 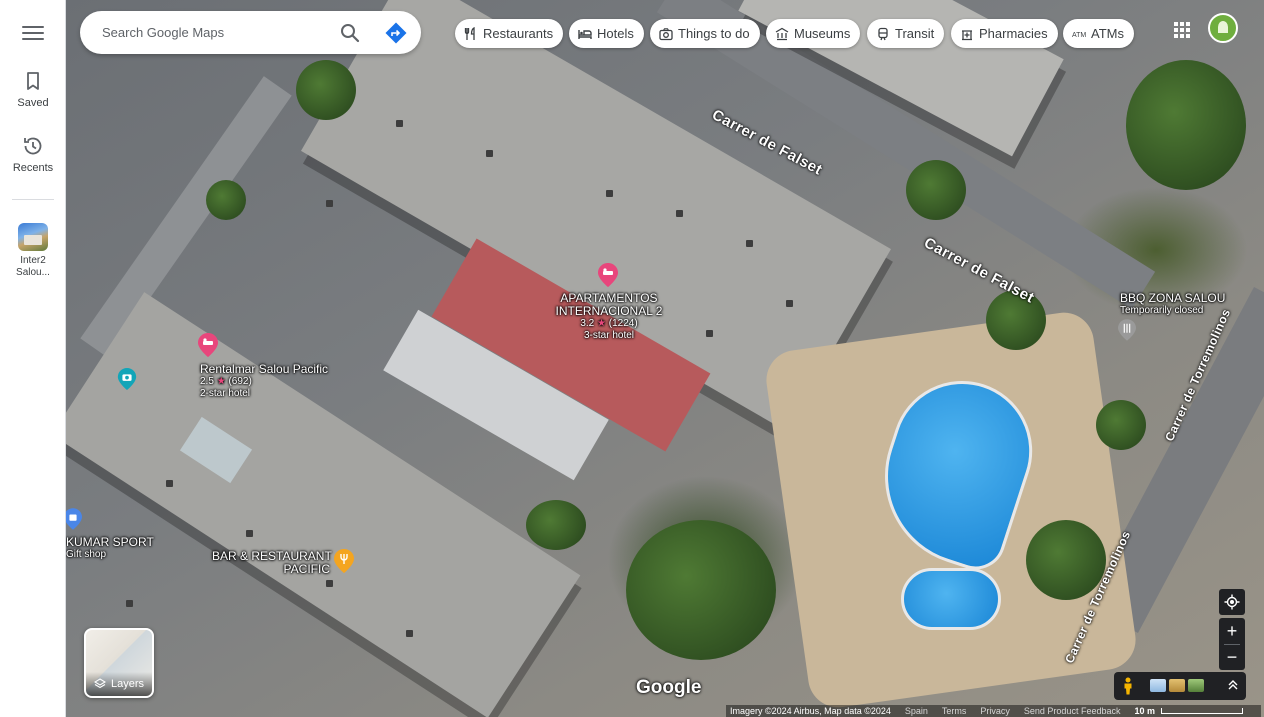 I want to click on road-left, so click(x=186, y=217).